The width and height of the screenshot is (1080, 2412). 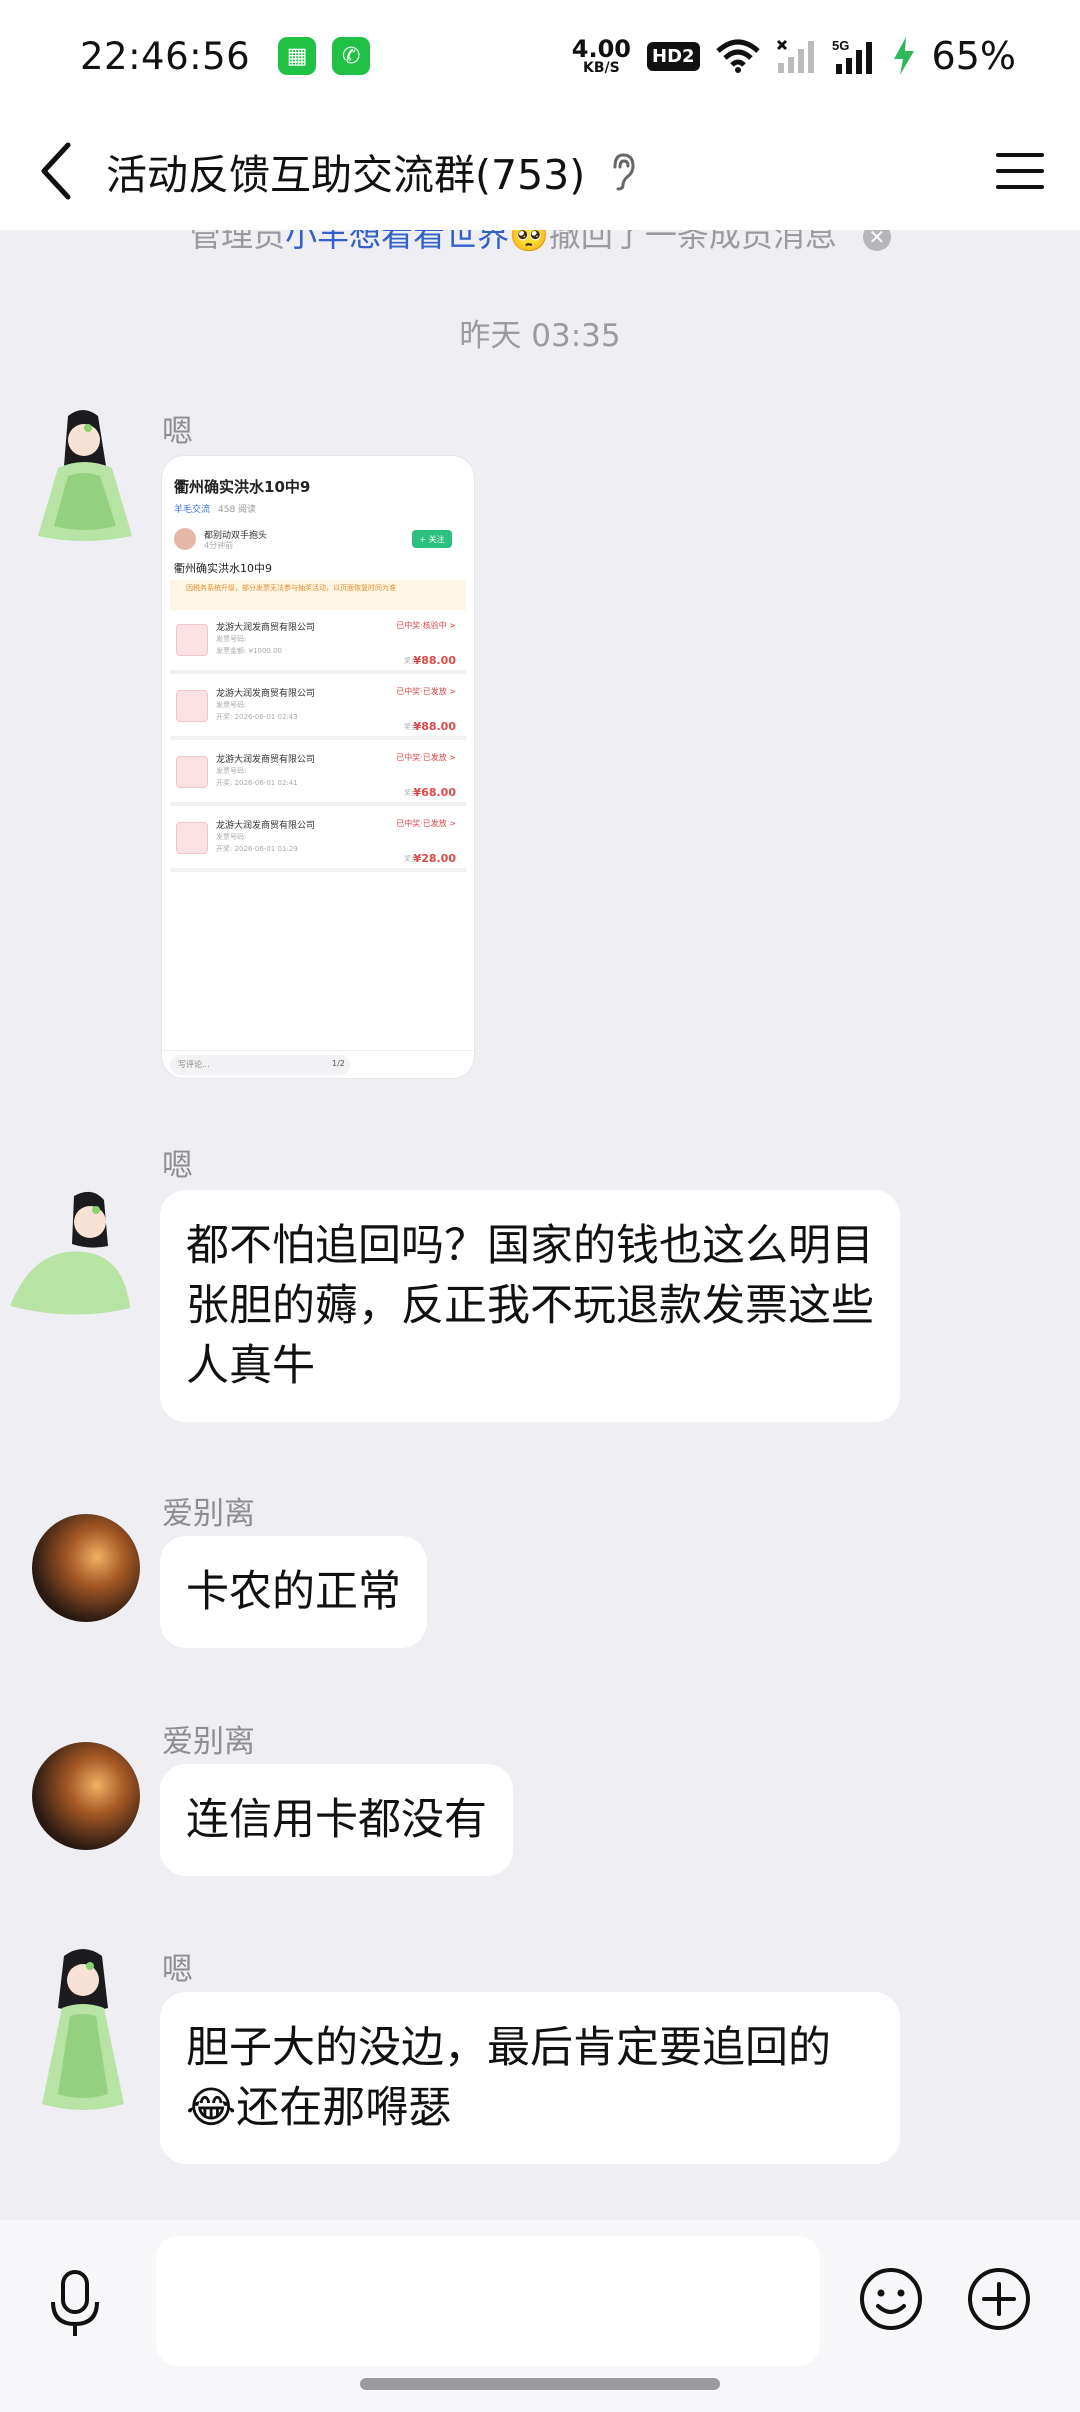 I want to click on back-button, so click(x=56, y=171).